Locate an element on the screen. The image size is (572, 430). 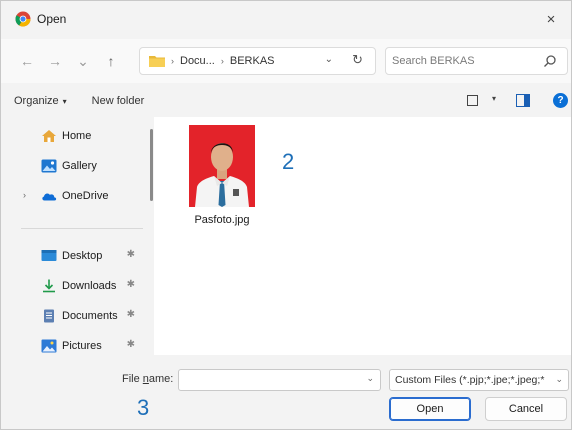
sidebar-item-label: OneDrive is located at coordinates (85, 196).